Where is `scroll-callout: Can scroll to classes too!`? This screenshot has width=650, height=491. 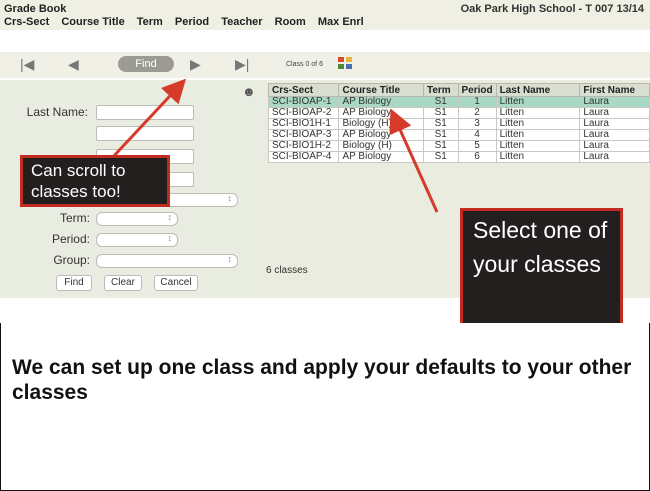 scroll-callout: Can scroll to classes too! is located at coordinates (95, 181).